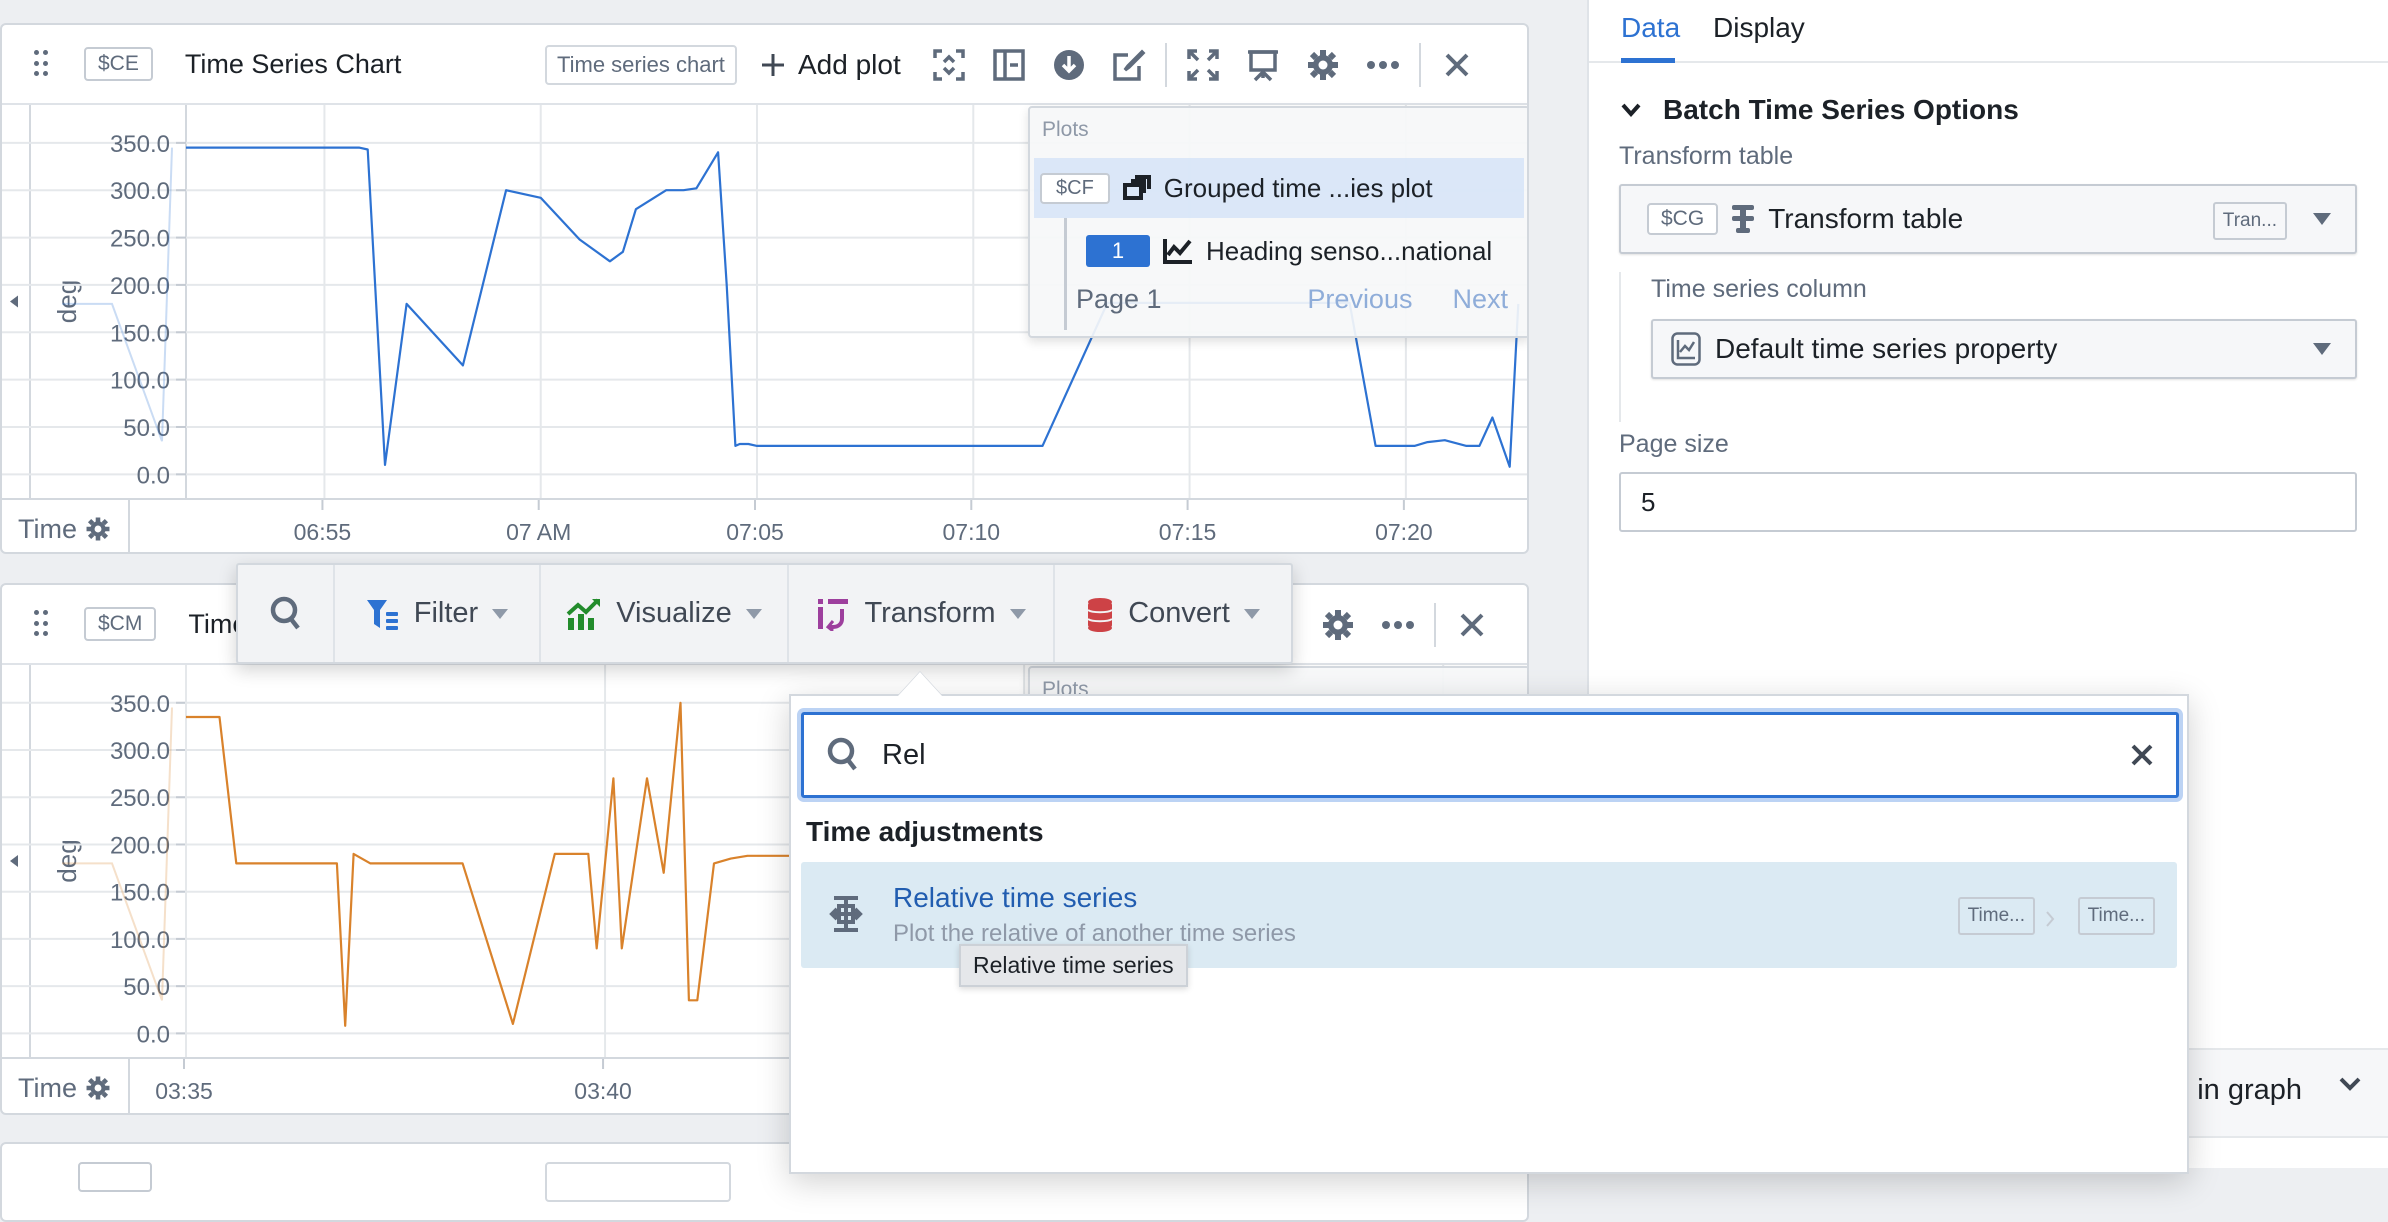 Image resolution: width=2388 pixels, height=1222 pixels. I want to click on series-index-badge: 1, so click(1118, 251).